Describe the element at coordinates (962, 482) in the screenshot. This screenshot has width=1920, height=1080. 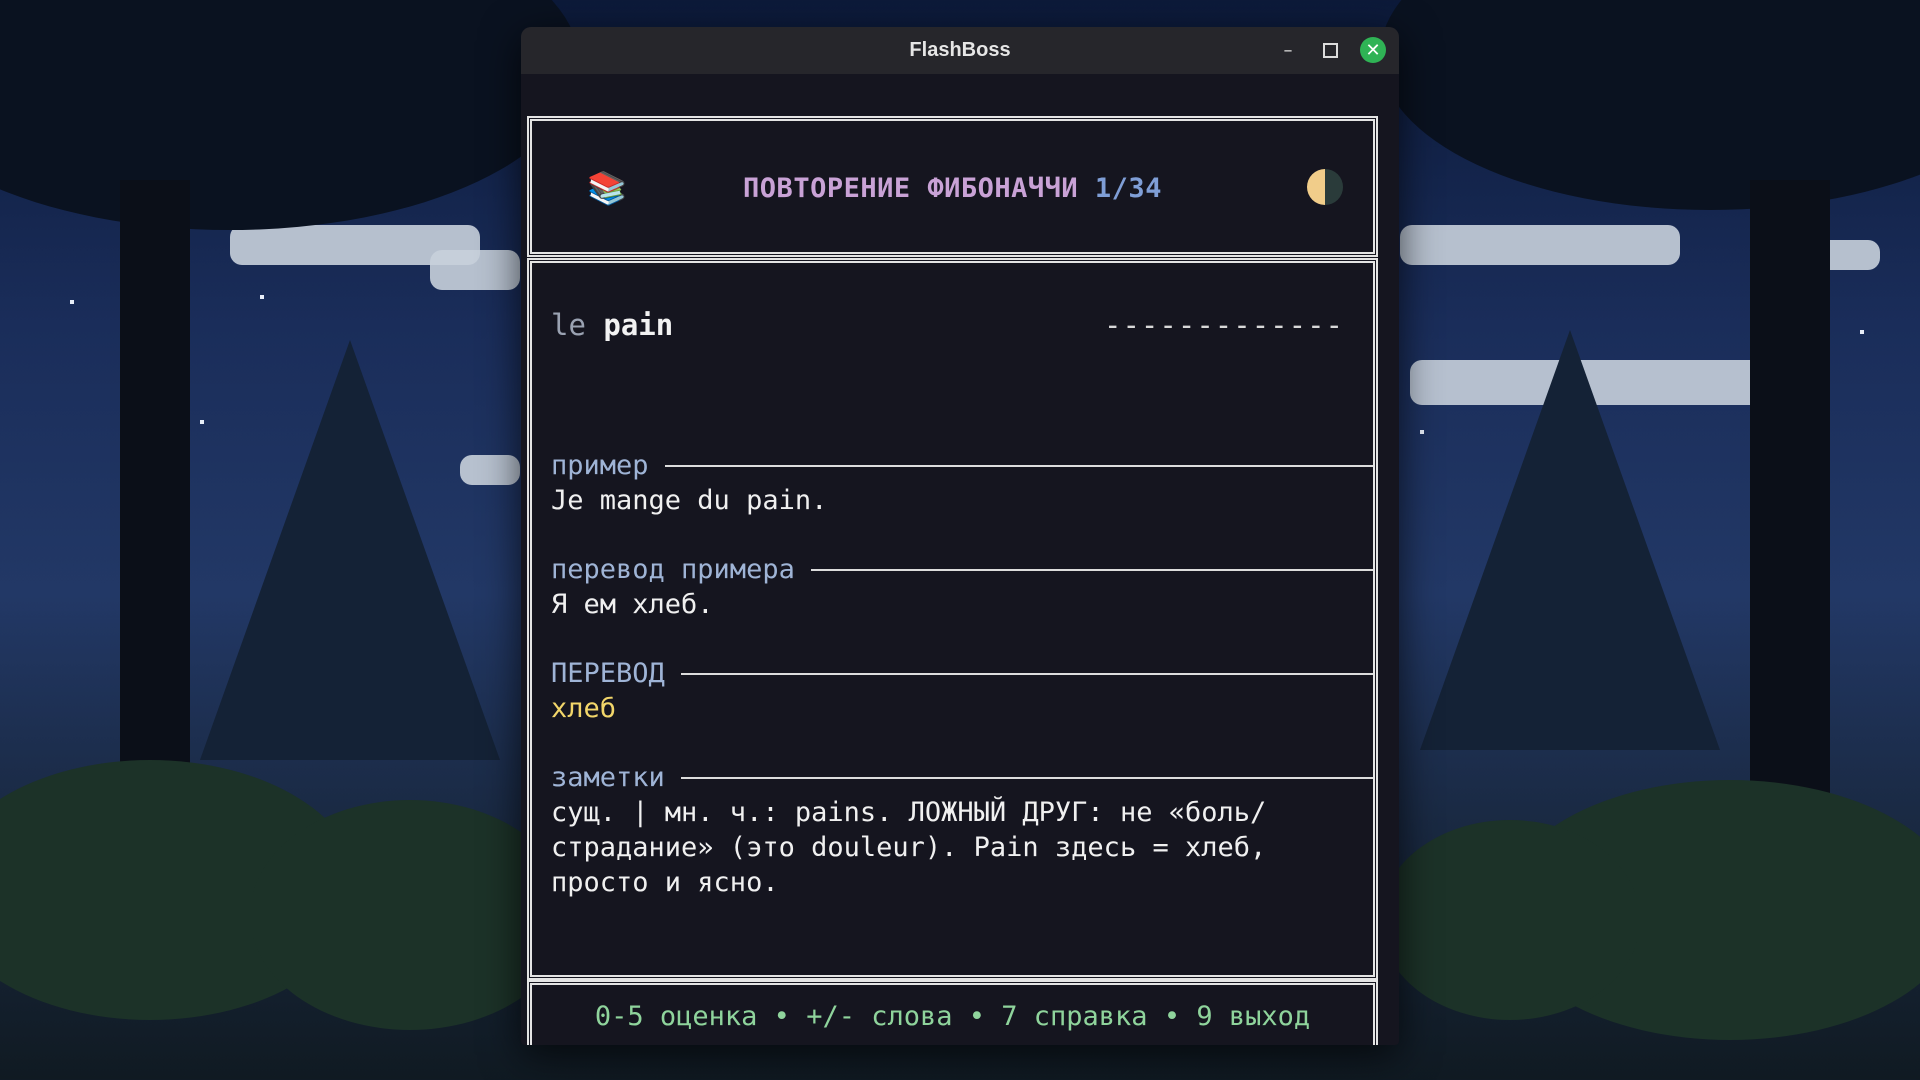
I see `section-example: пример Je mange du pain.` at that location.